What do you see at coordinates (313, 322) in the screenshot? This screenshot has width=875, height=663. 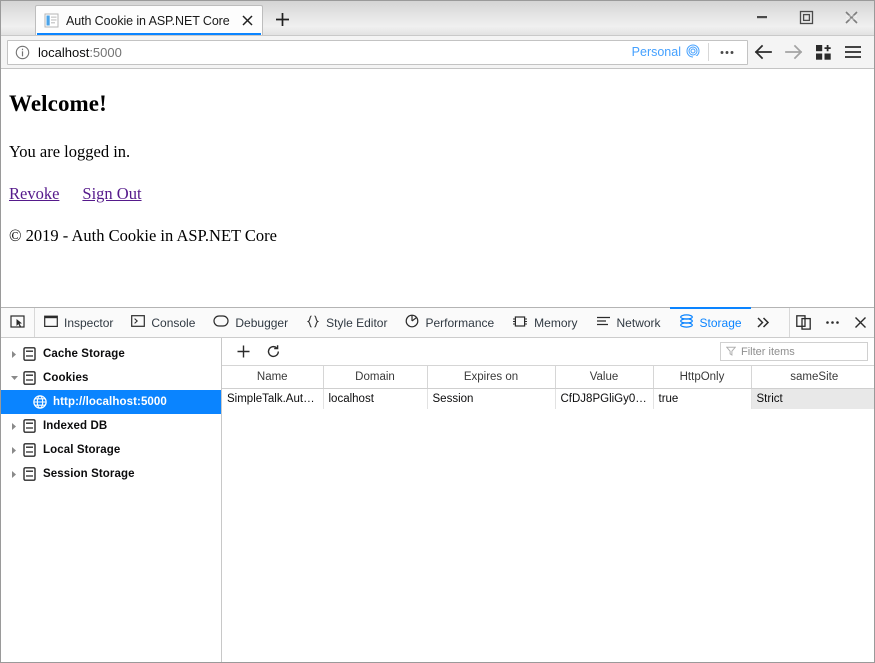 I see `braces-icon` at bounding box center [313, 322].